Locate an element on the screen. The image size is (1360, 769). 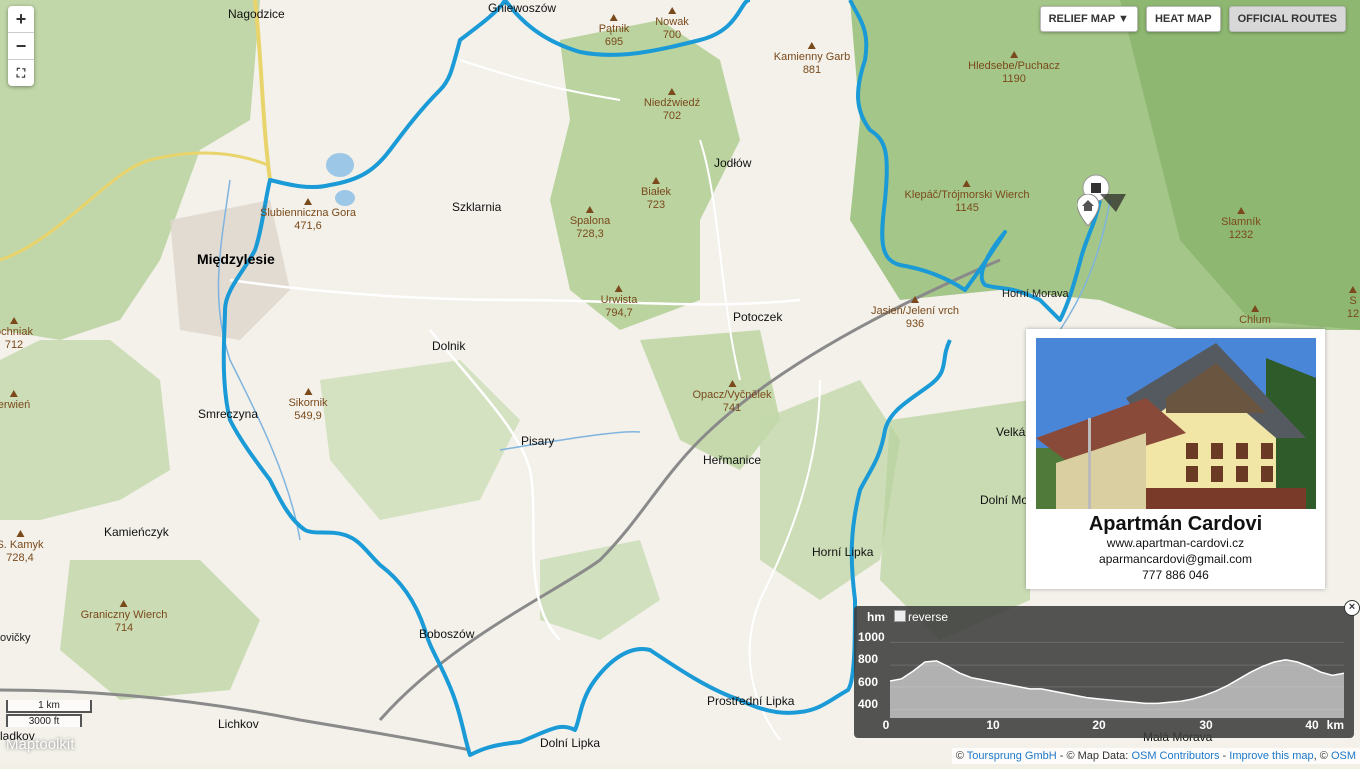
peak-marker: Klepáč/Trójmorski Wierch 1145 is located at coordinates (967, 197).